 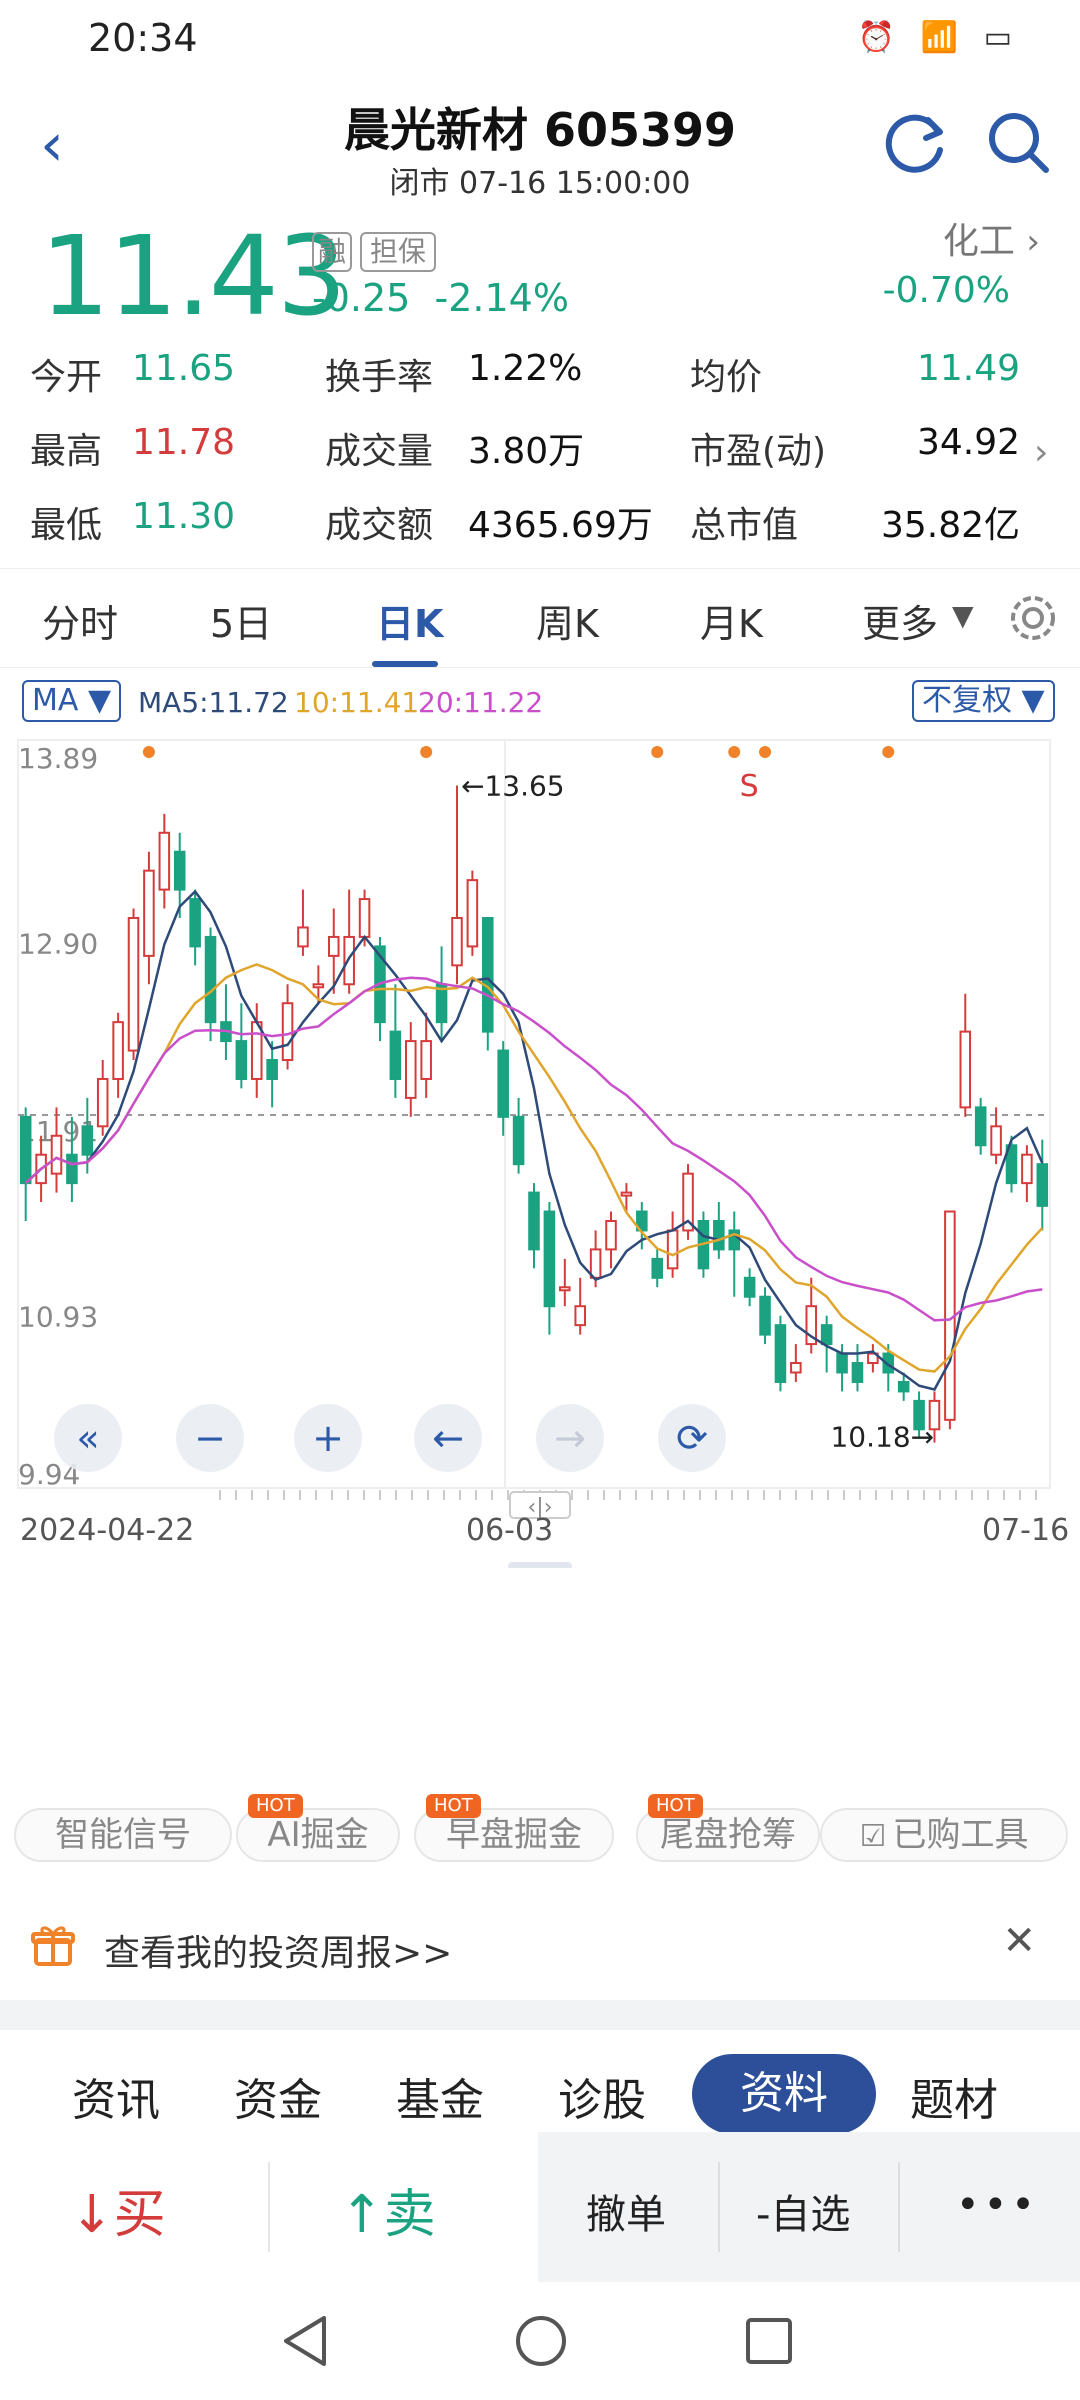 What do you see at coordinates (1041, 452) in the screenshot?
I see `chevron-right-icon: ›` at bounding box center [1041, 452].